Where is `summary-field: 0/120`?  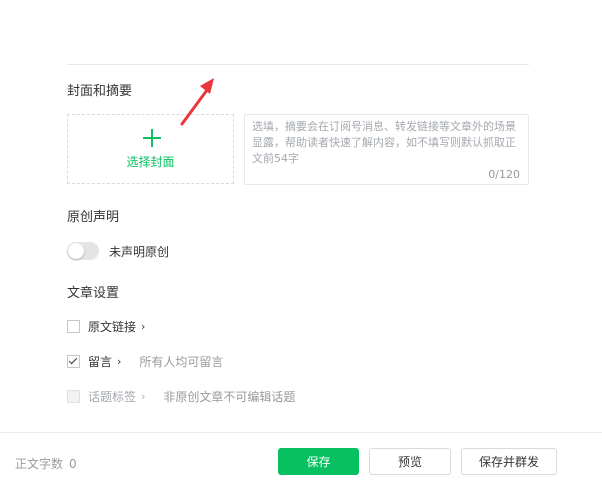
summary-field: 0/120 is located at coordinates (386, 149).